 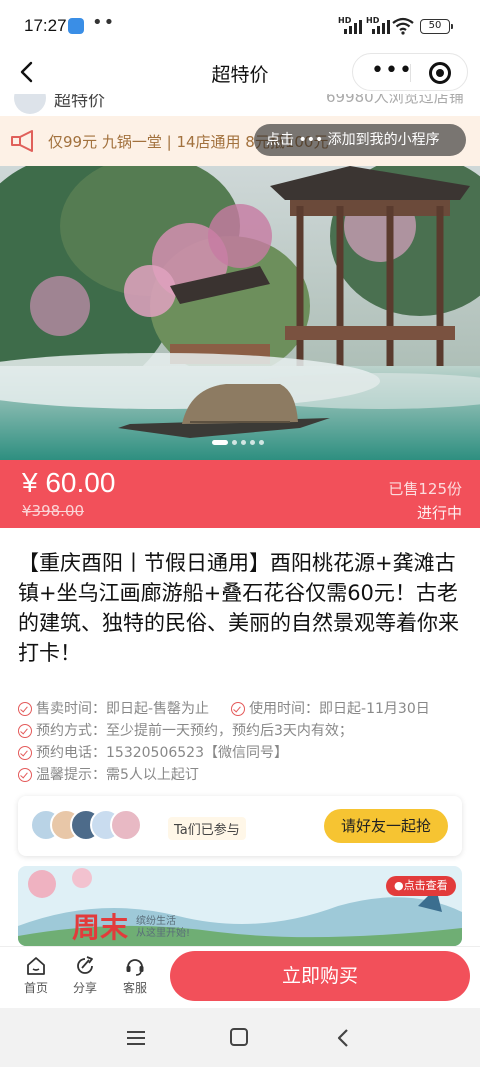 I want to click on megaphone-icon, so click(x=22, y=141).